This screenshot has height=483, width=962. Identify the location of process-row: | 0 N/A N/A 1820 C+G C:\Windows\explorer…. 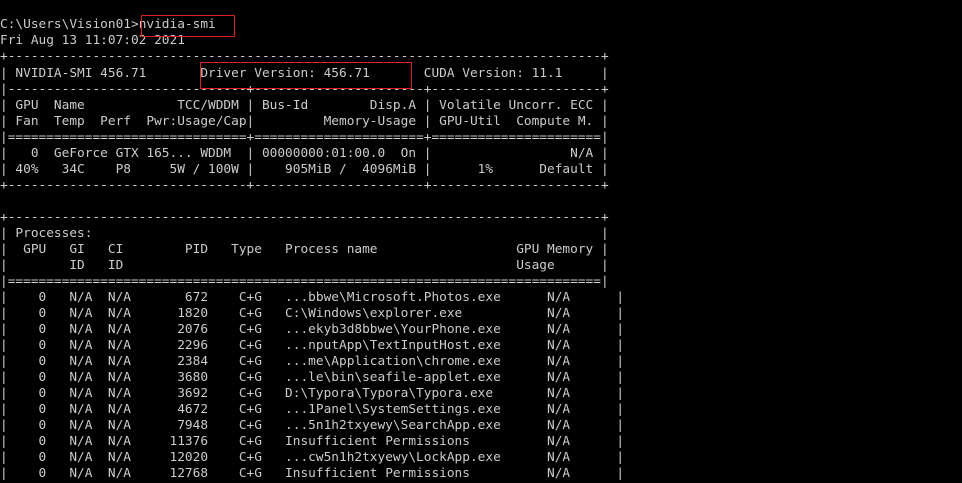
(312, 313).